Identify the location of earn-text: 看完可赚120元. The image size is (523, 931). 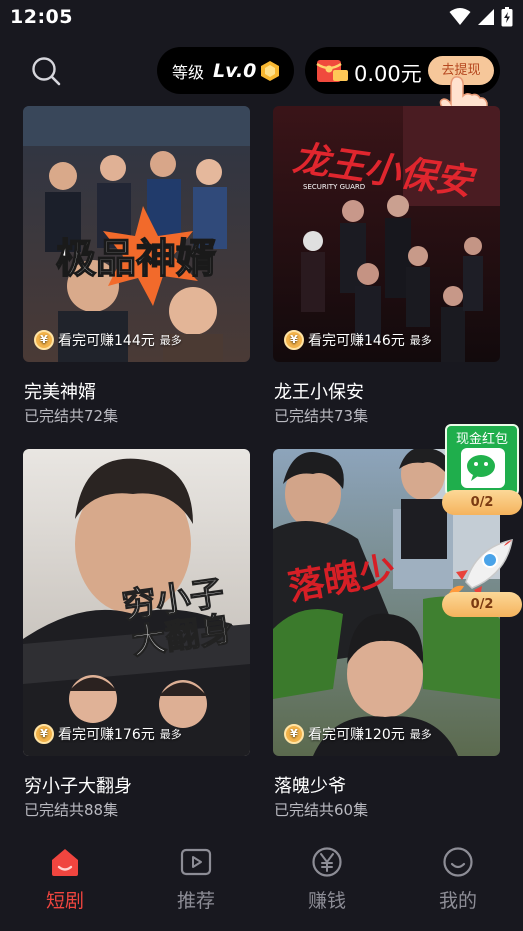
(356, 735).